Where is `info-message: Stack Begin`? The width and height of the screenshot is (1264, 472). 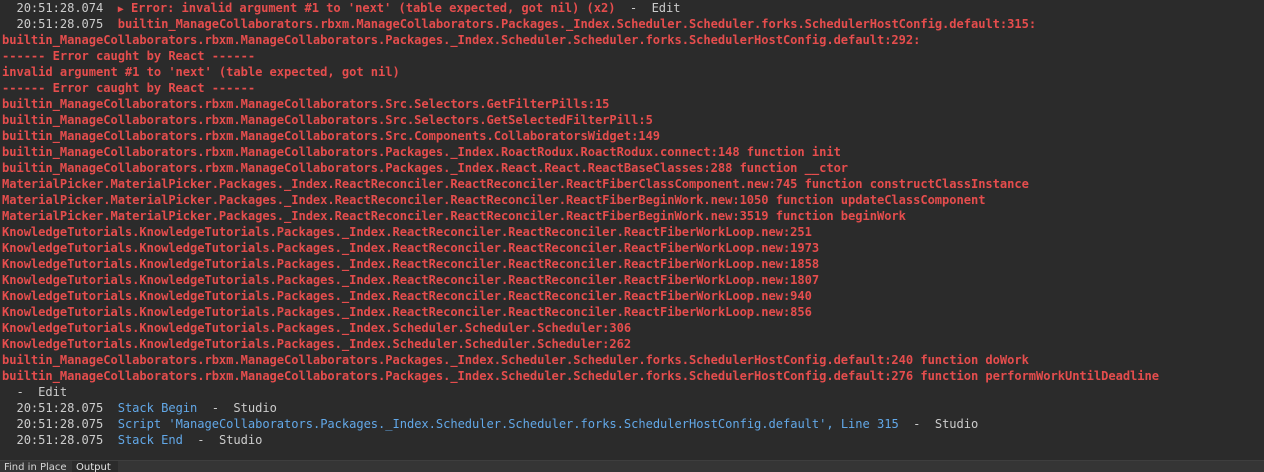
info-message: Stack Begin is located at coordinates (157, 408).